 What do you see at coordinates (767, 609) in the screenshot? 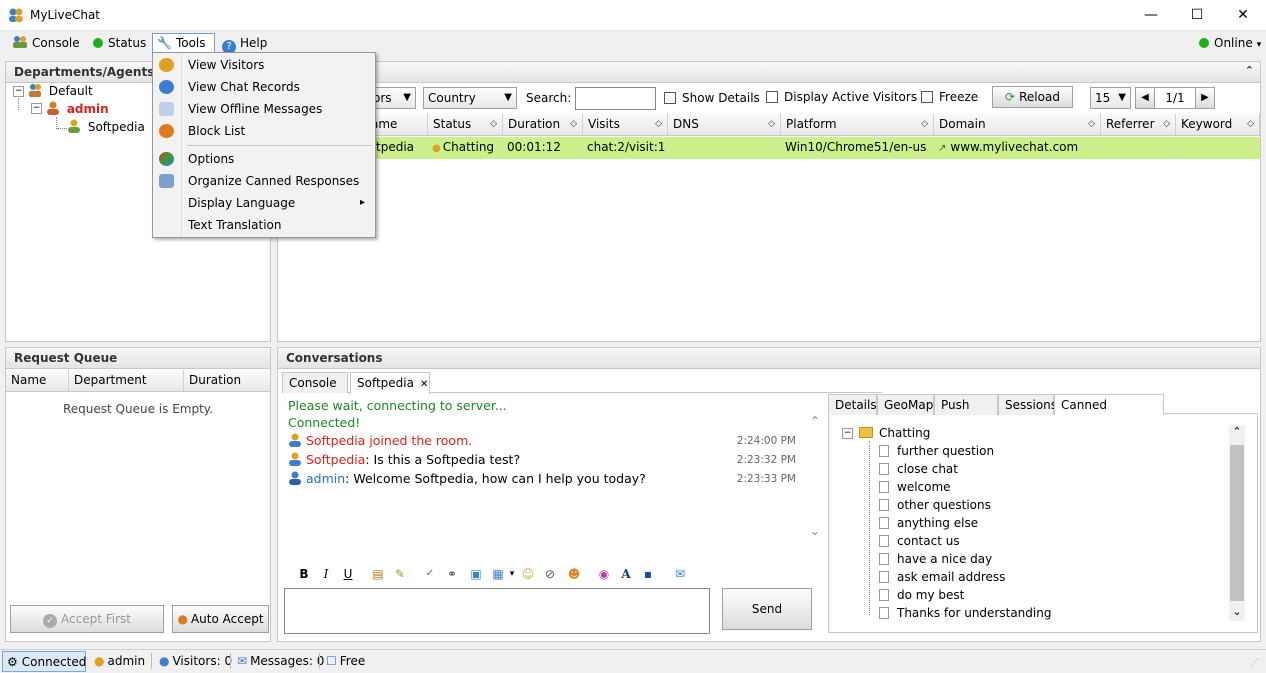
I see `send-button: Send` at bounding box center [767, 609].